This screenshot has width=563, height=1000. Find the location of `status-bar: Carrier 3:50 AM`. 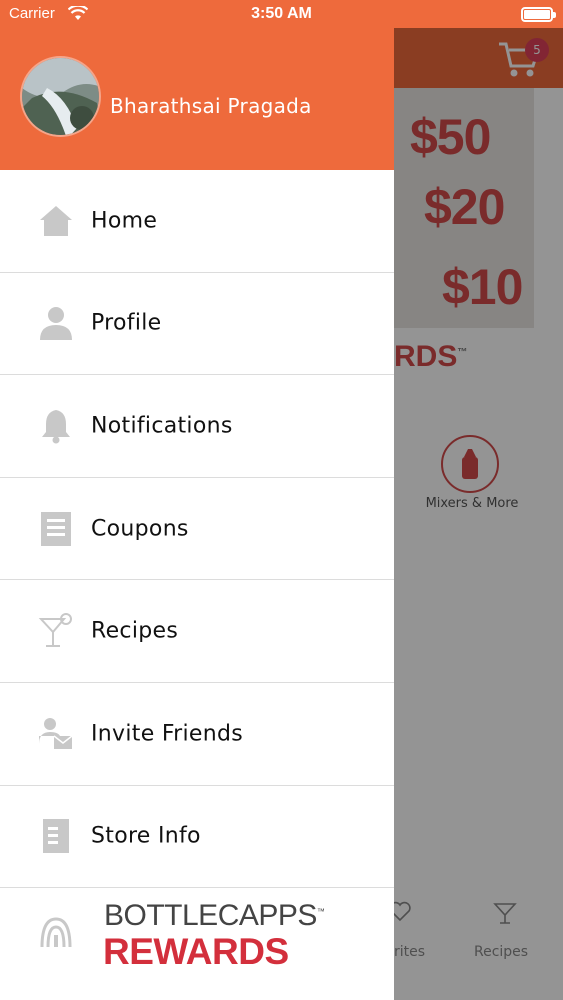

status-bar: Carrier 3:50 AM is located at coordinates (281, 14).